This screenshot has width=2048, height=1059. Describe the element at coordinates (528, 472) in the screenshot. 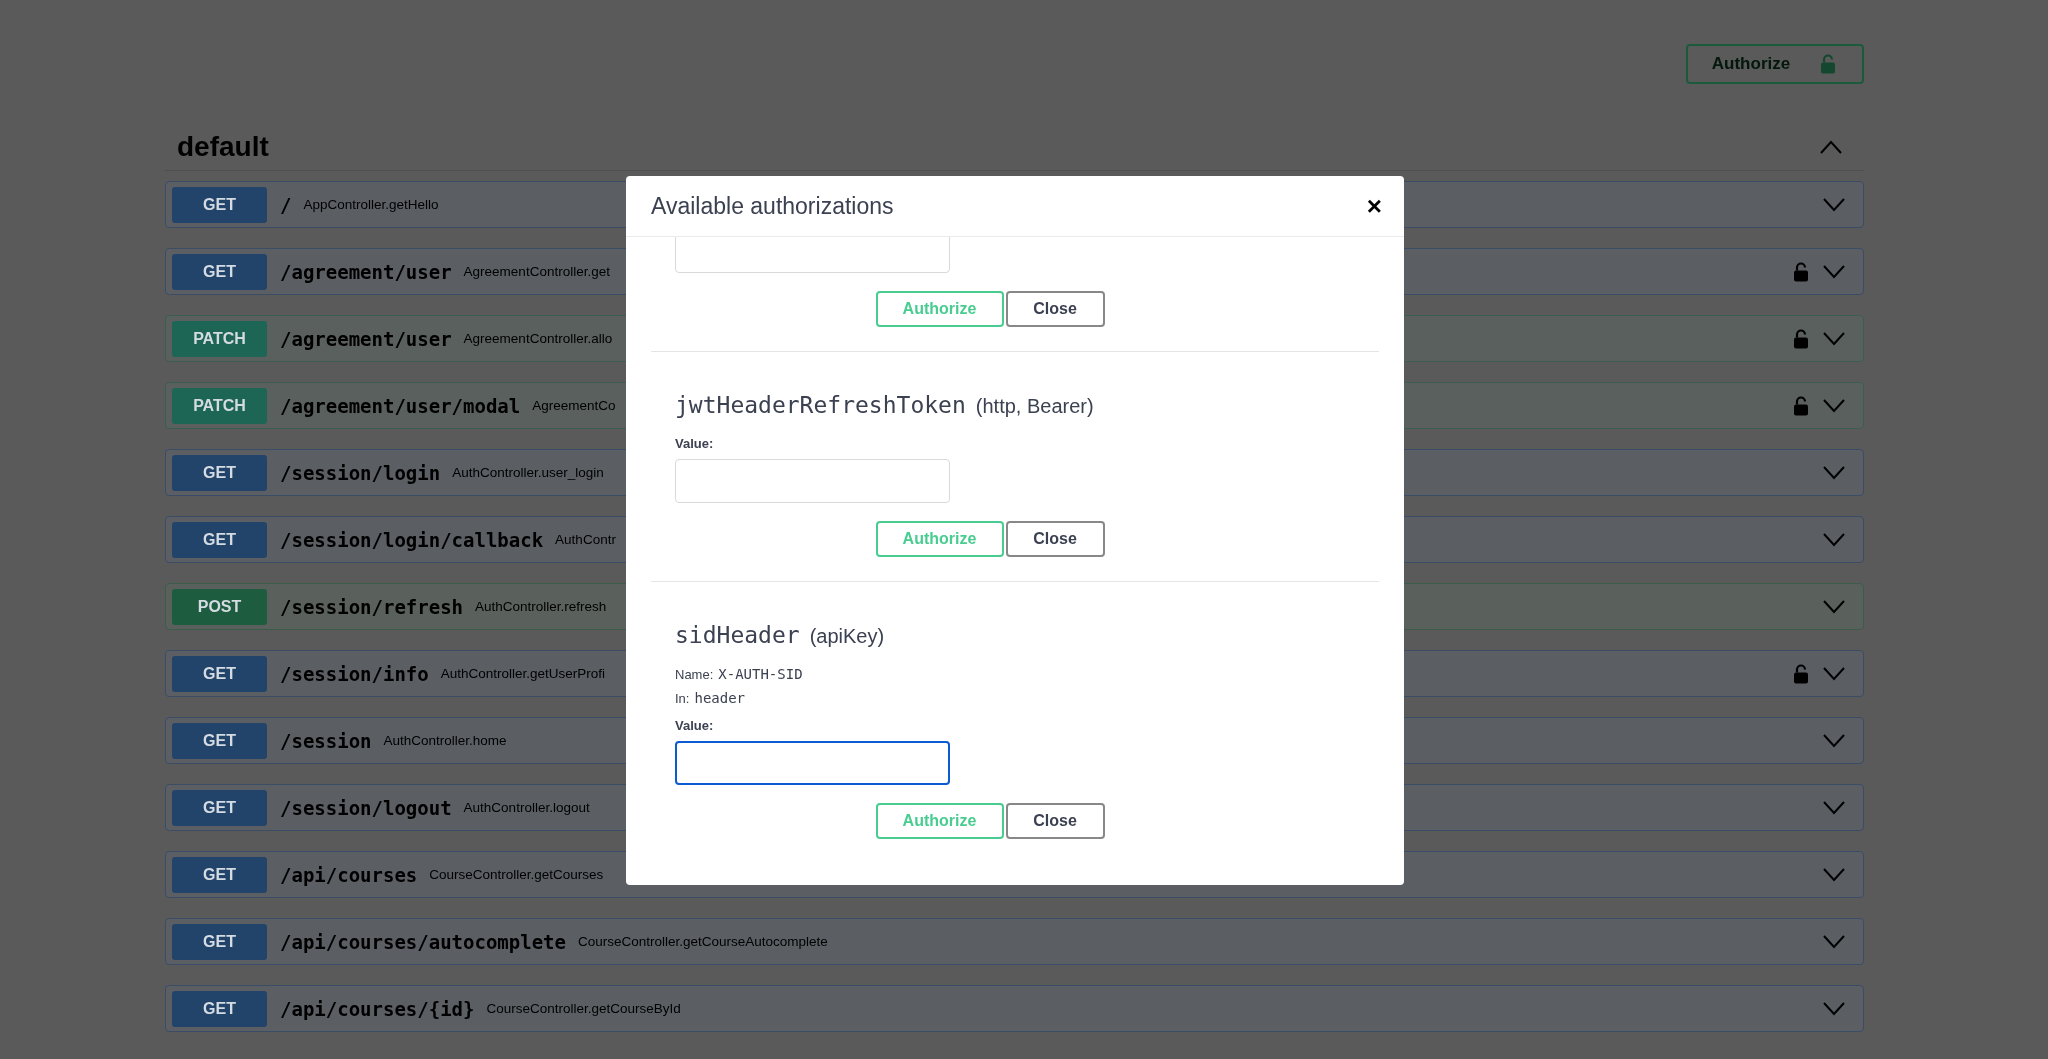

I see `operation-summary: AuthController.user_login` at that location.